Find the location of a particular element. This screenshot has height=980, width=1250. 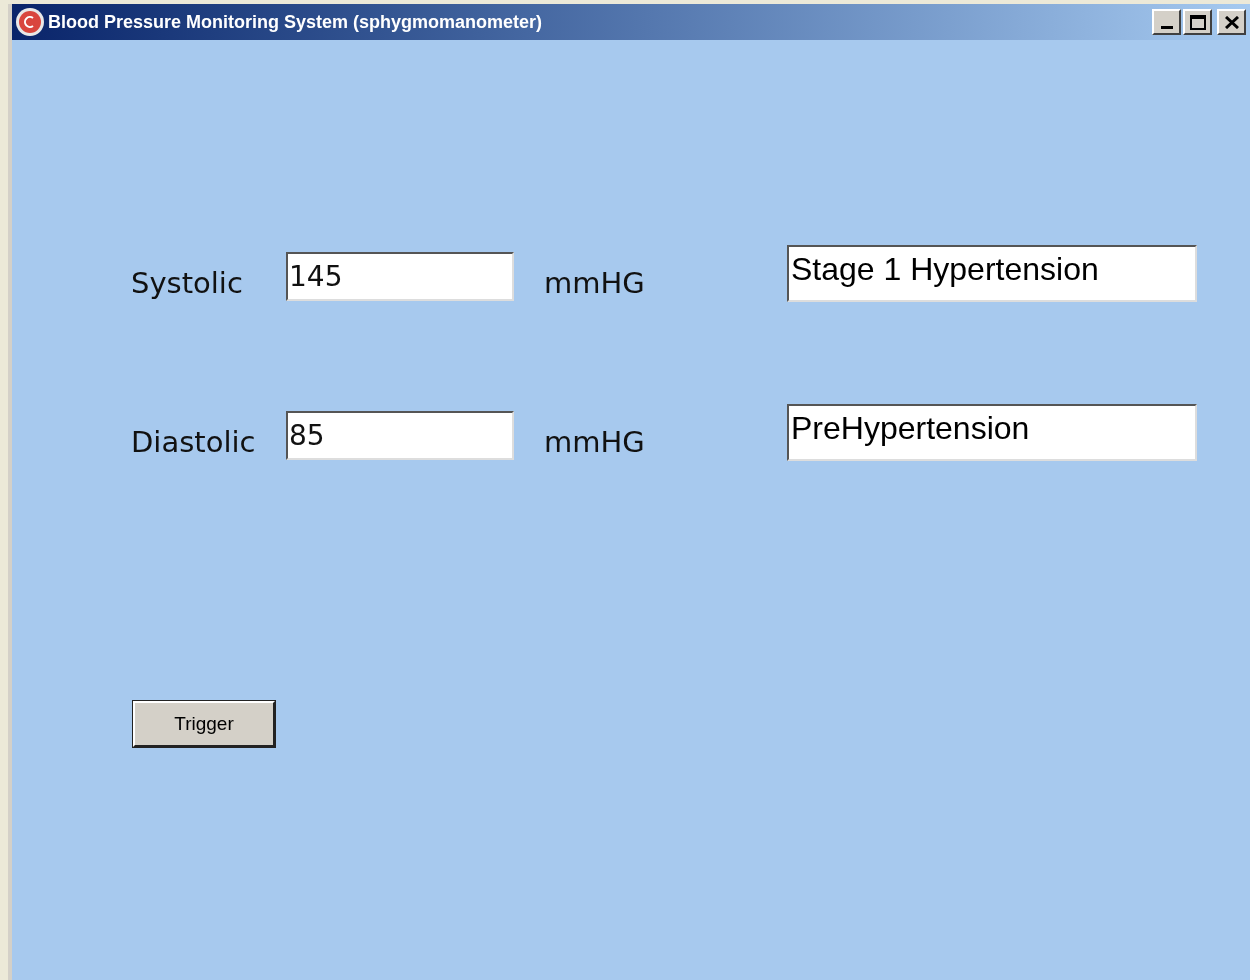

input-field: 85 is located at coordinates (400, 435).